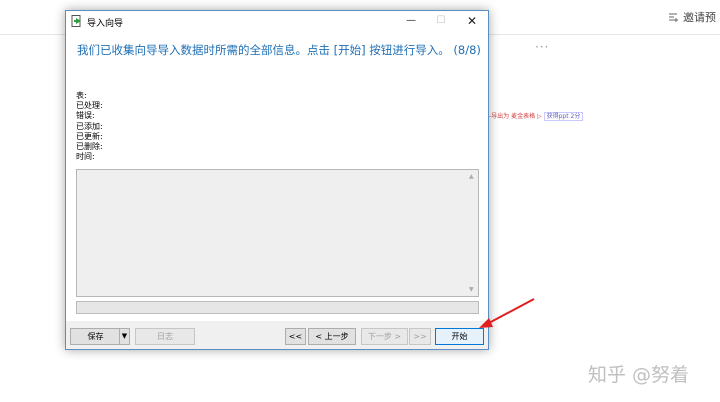 This screenshot has height=402, width=720. I want to click on start-button: 开始, so click(459, 336).